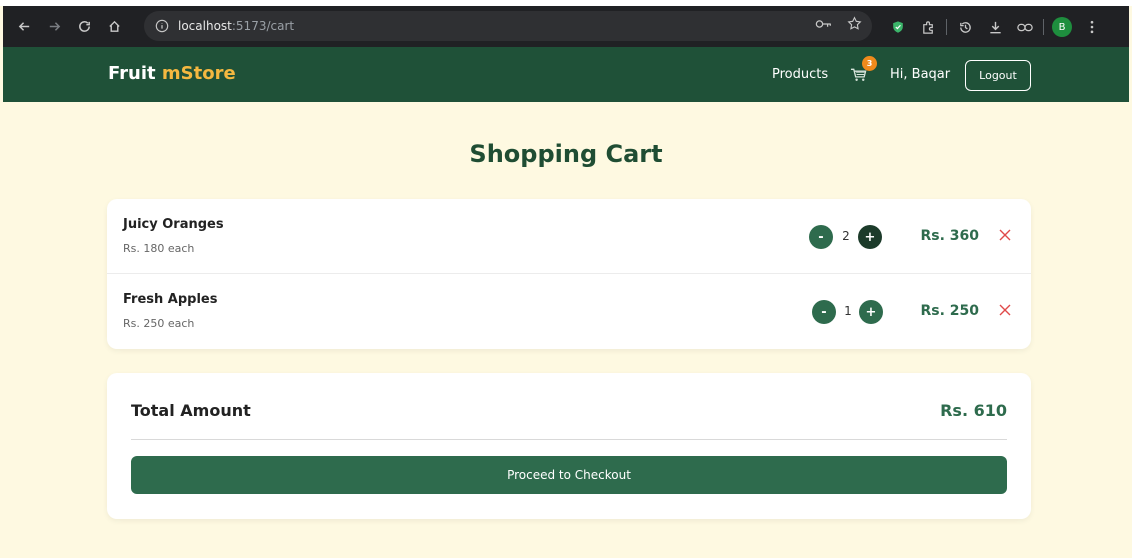  I want to click on item-unit-price: Rs. 180 each, so click(159, 248).